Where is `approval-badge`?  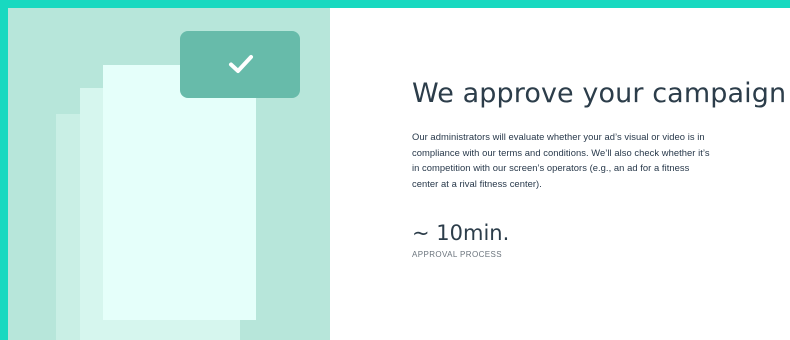
approval-badge is located at coordinates (240, 64).